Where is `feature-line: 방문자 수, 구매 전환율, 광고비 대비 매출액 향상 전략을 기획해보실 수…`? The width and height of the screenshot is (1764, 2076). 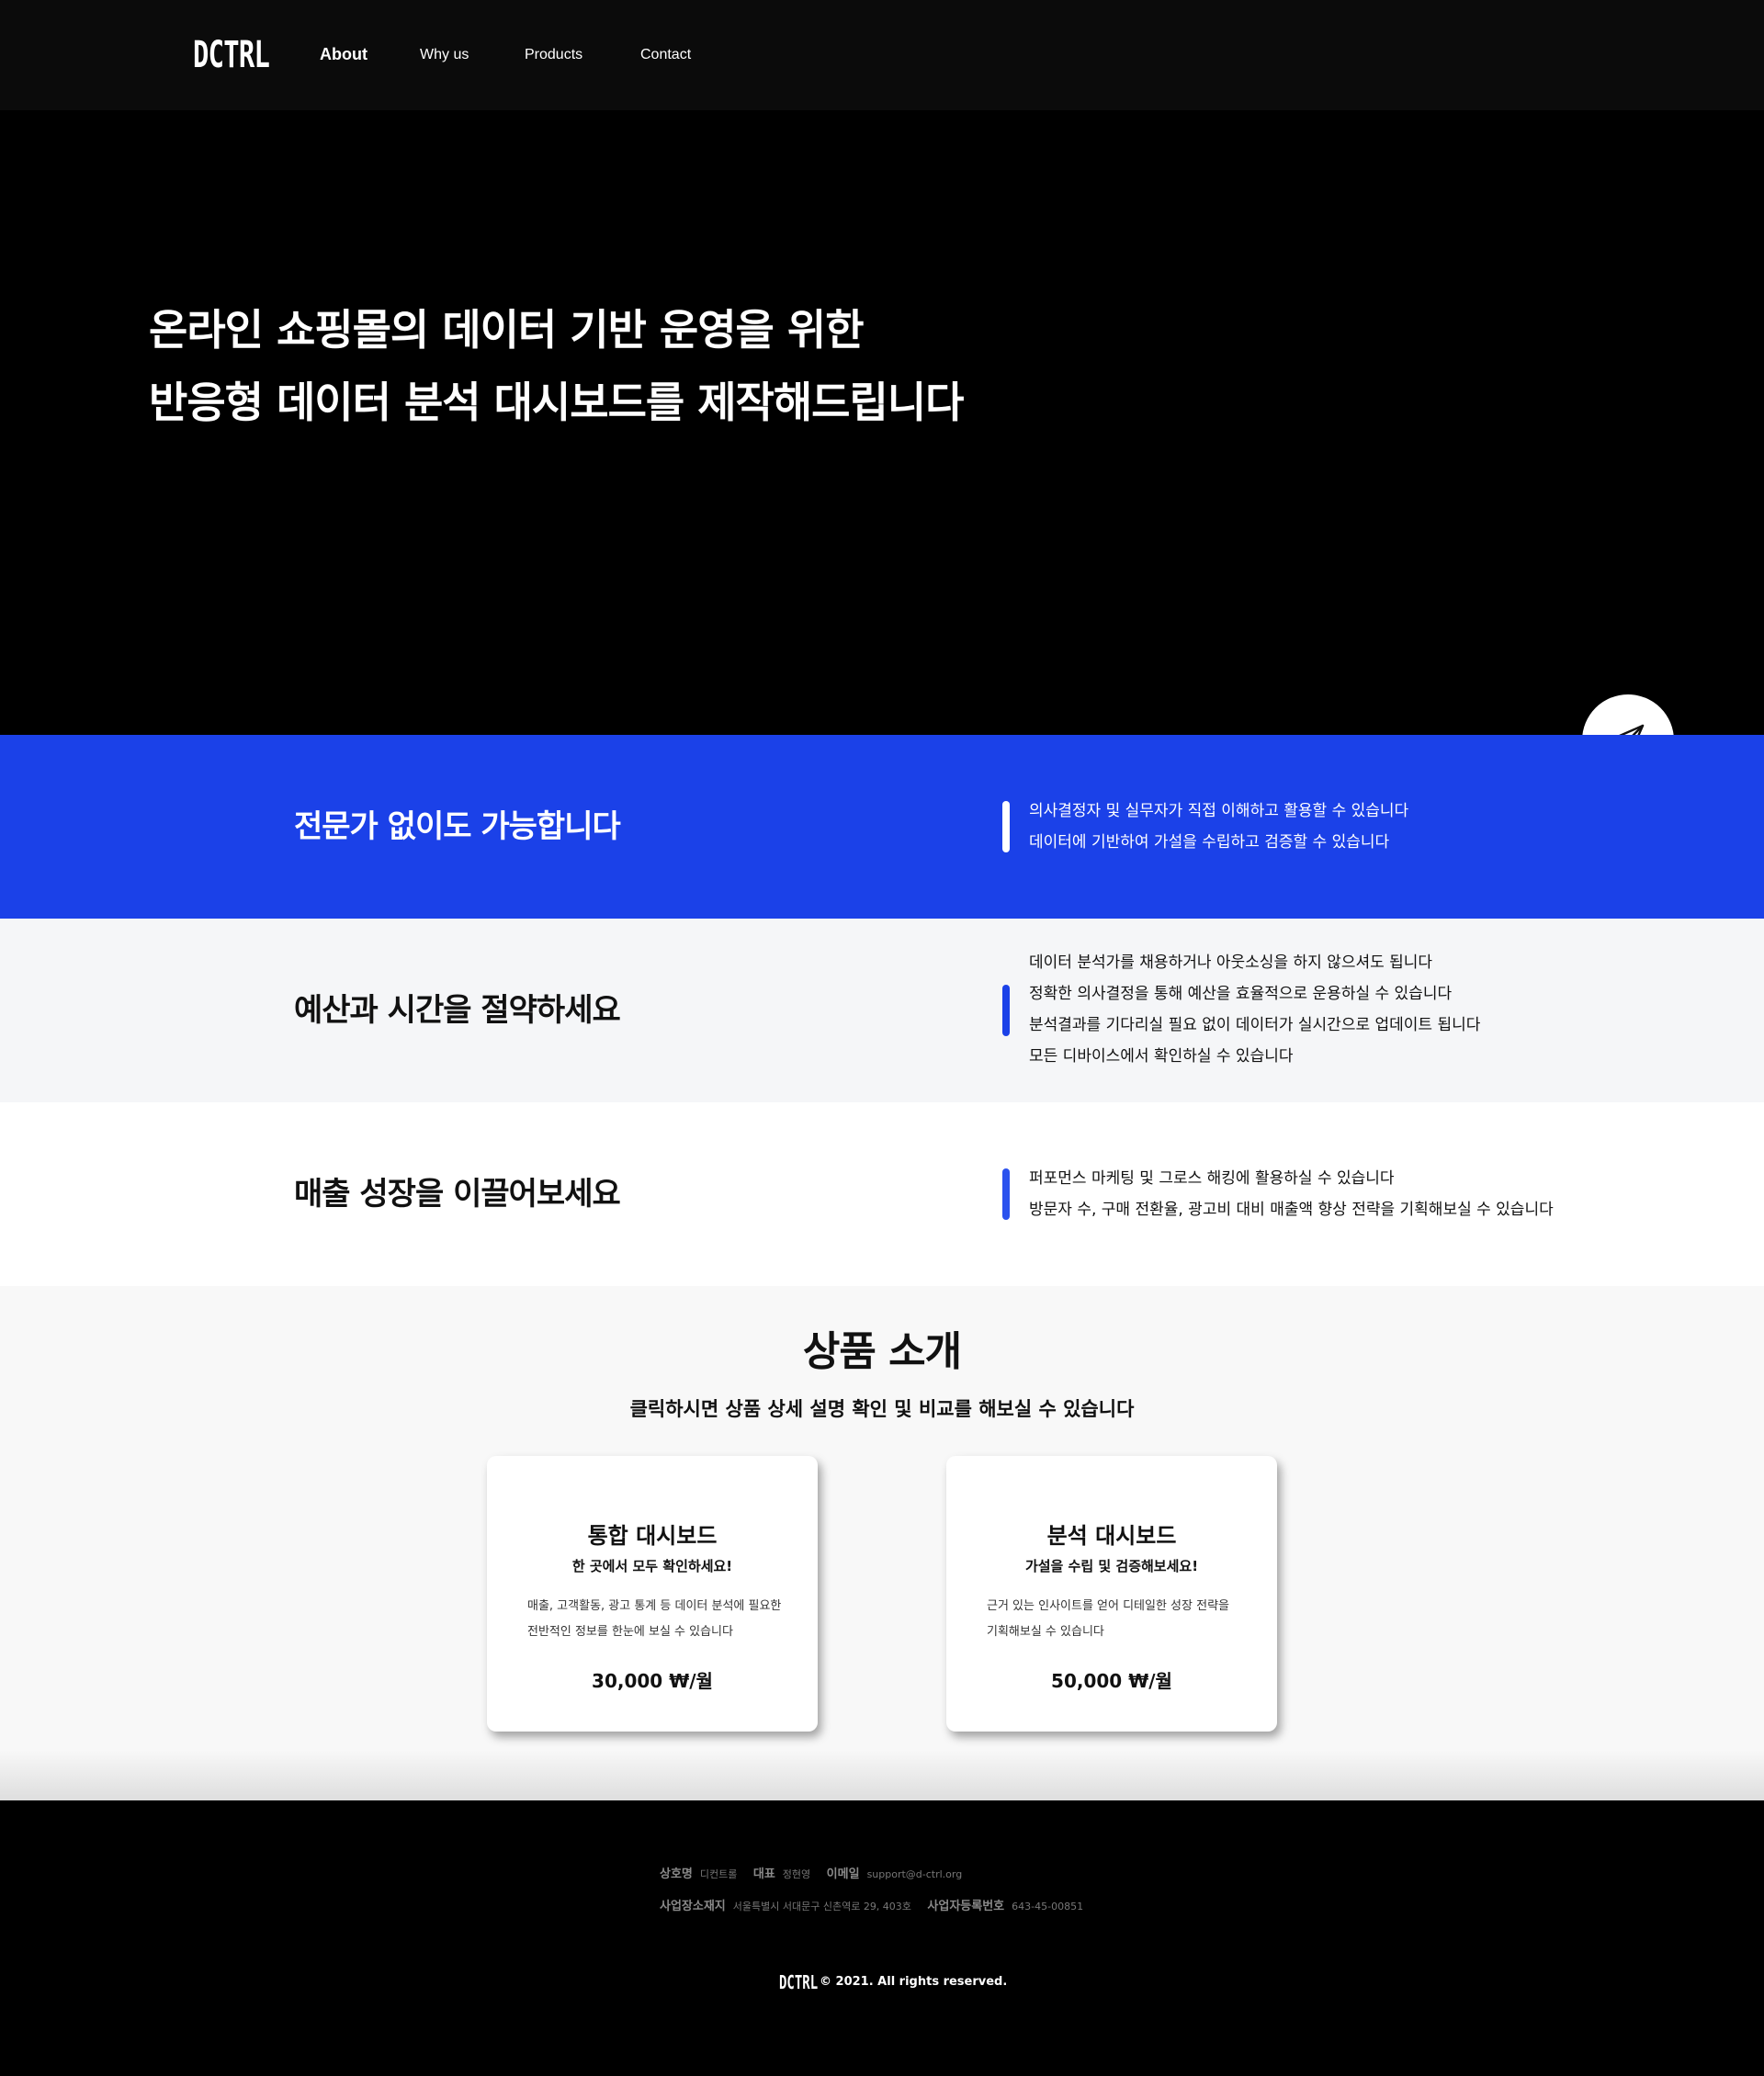
feature-line: 방문자 수, 구매 전환율, 광고비 대비 매출액 향상 전략을 기획해보실 수… is located at coordinates (1291, 1210).